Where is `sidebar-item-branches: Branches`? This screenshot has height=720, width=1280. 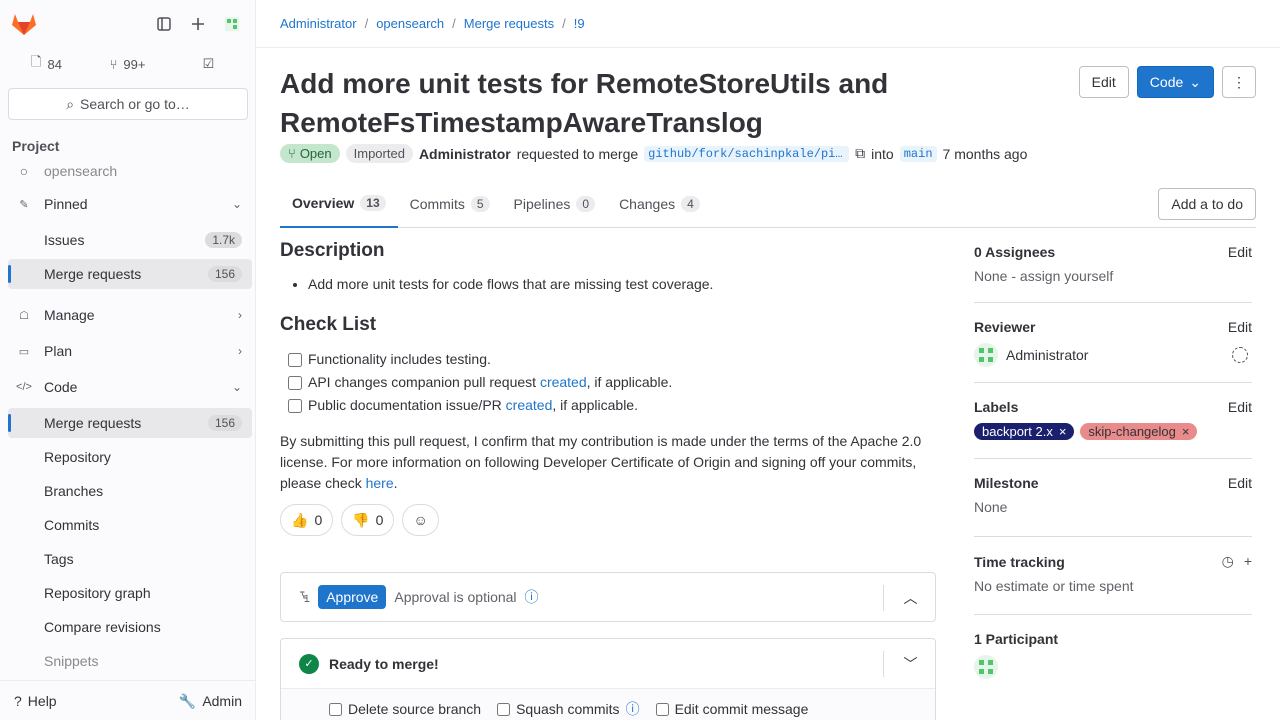
sidebar-item-branches: Branches is located at coordinates (130, 491).